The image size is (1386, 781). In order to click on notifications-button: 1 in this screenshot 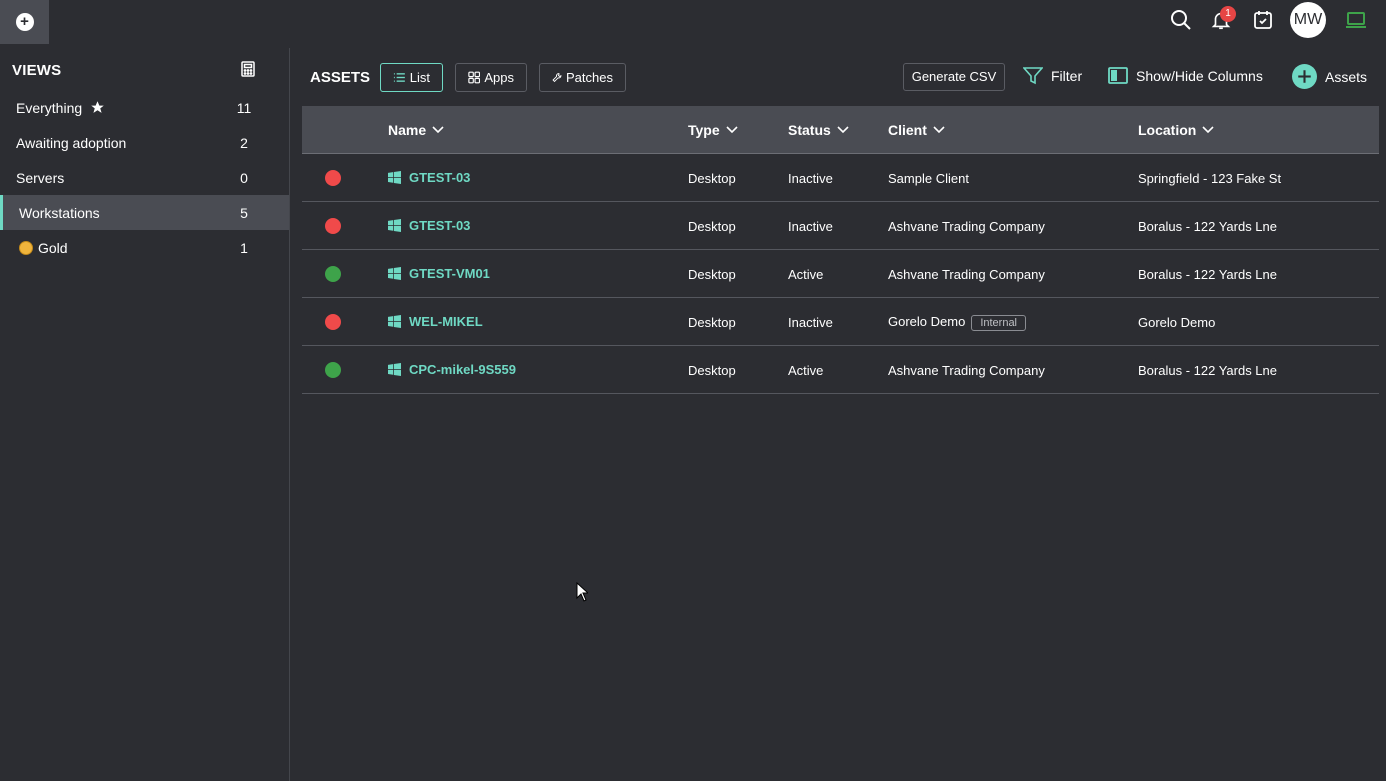, I will do `click(1223, 19)`.